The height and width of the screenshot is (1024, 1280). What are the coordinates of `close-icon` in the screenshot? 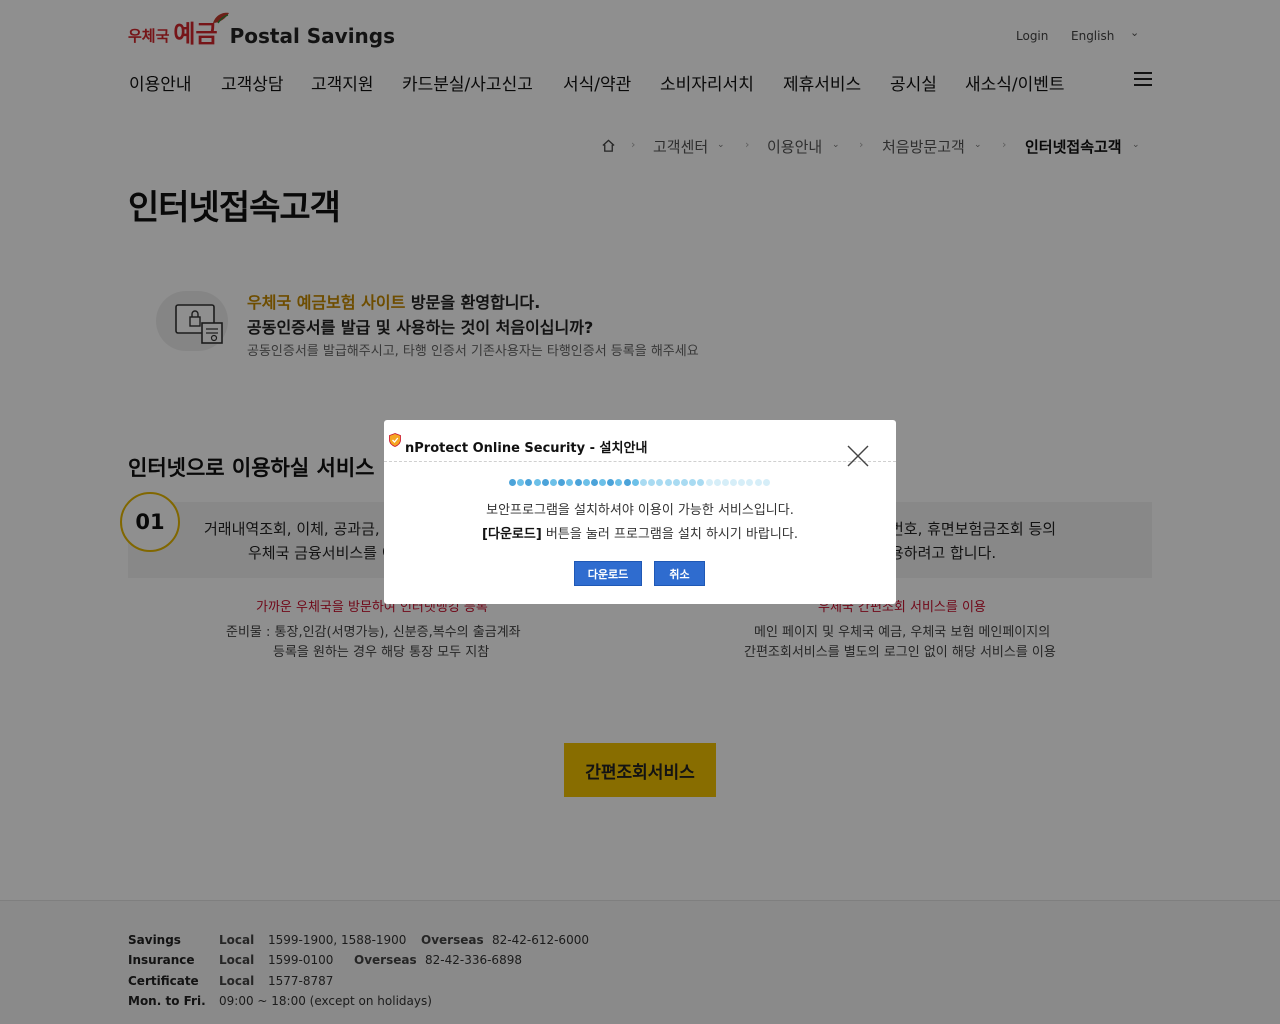 It's located at (858, 456).